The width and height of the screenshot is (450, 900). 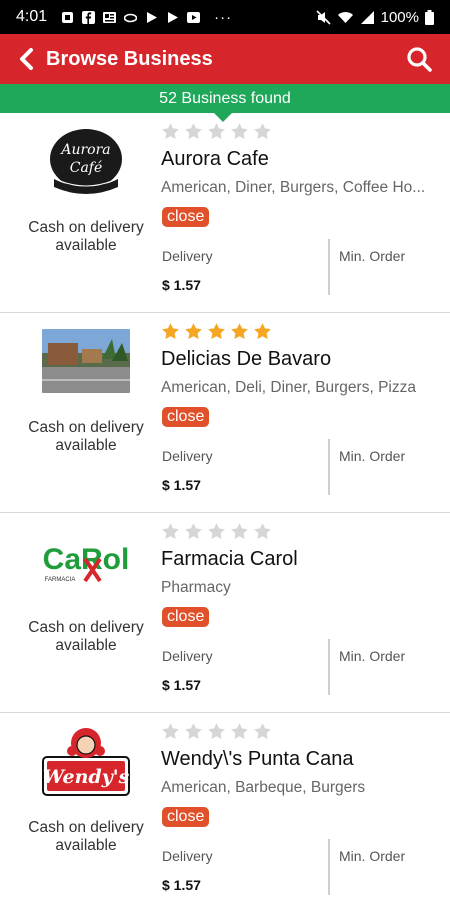 I want to click on back-button, so click(x=26, y=59).